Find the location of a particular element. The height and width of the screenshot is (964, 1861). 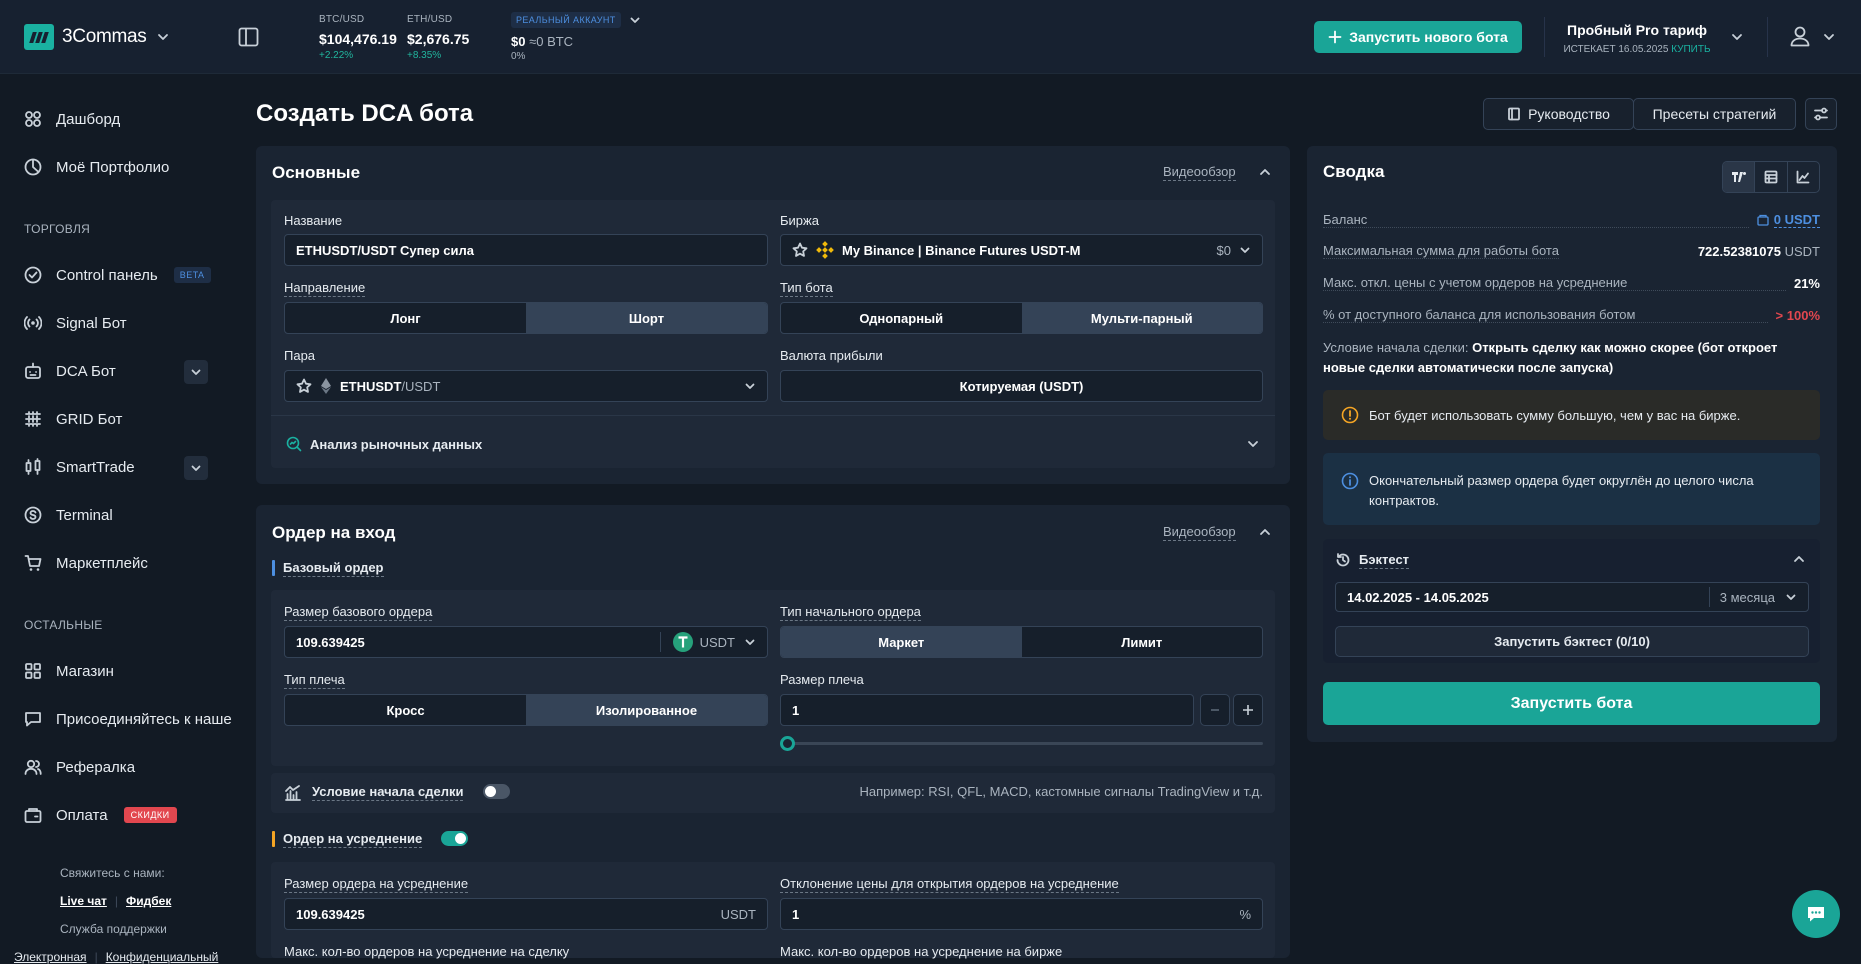

exchange-select: My Binance | Binance Futures USDT-M $0 is located at coordinates (1021, 250).